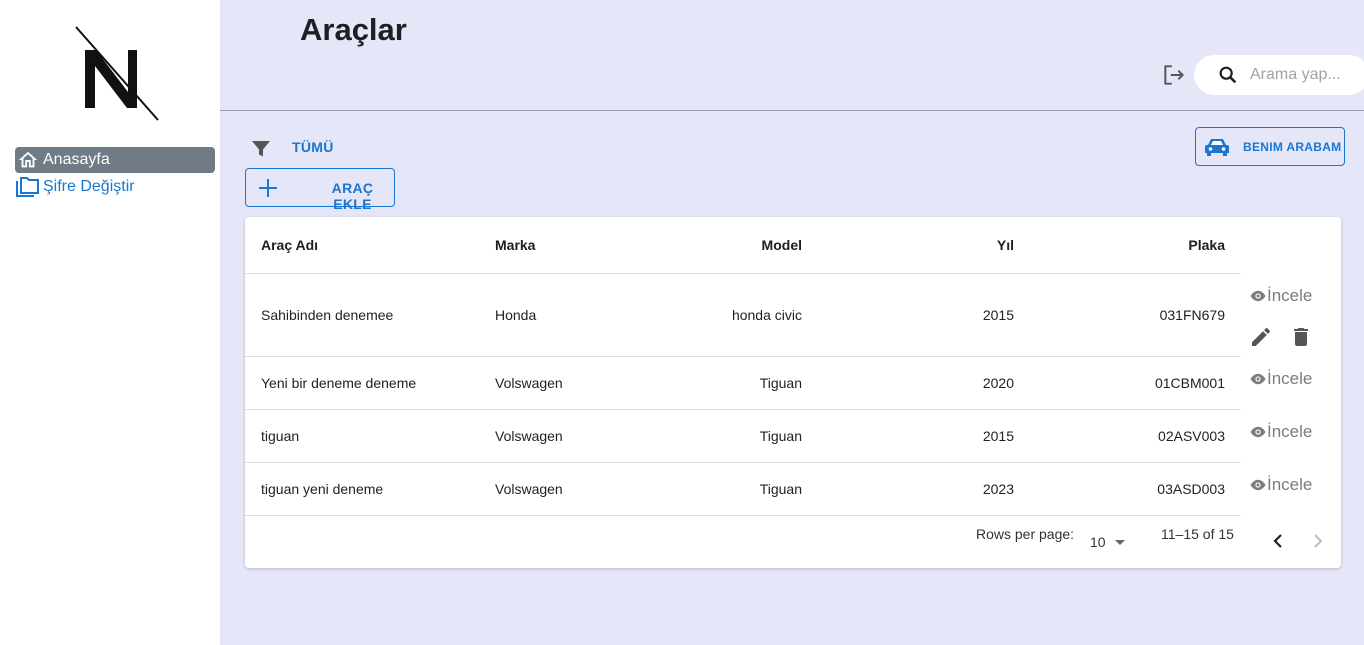 Image resolution: width=1364 pixels, height=645 pixels. What do you see at coordinates (1119, 542) in the screenshot?
I see `chevron-down-icon` at bounding box center [1119, 542].